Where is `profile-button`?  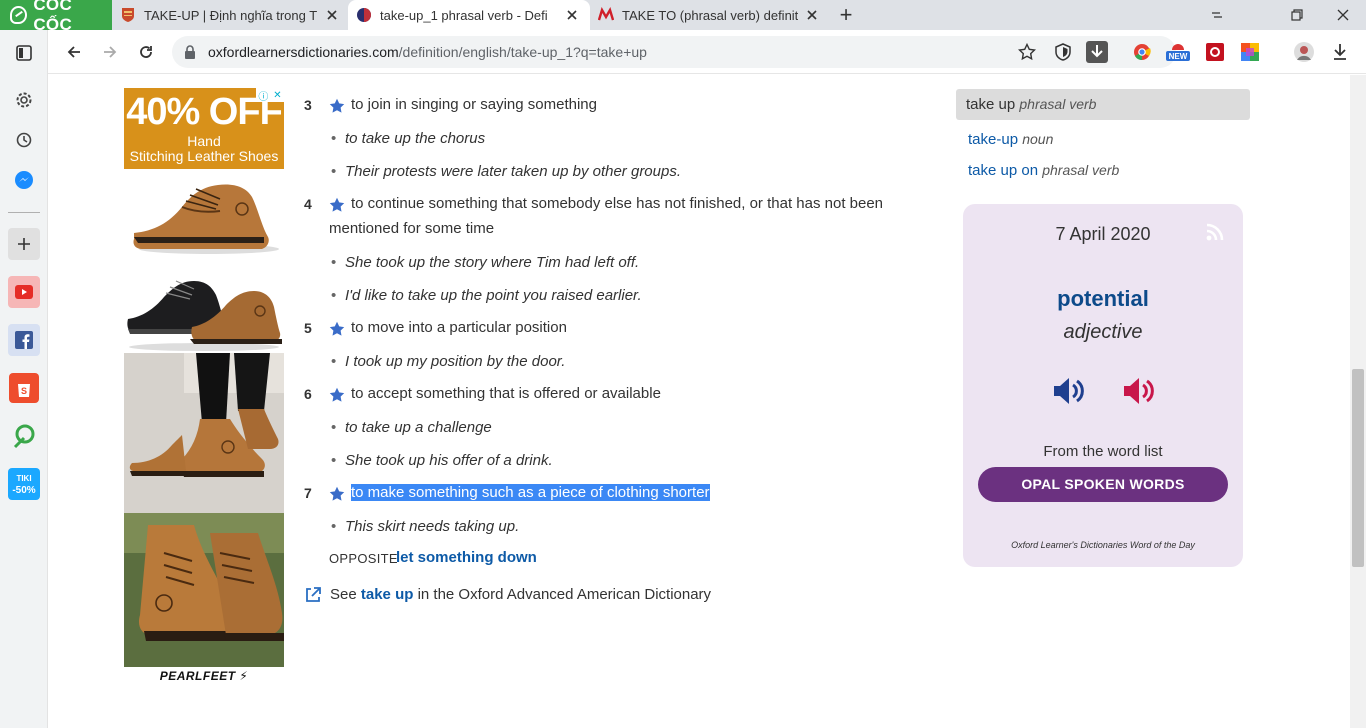 profile-button is located at coordinates (1304, 52).